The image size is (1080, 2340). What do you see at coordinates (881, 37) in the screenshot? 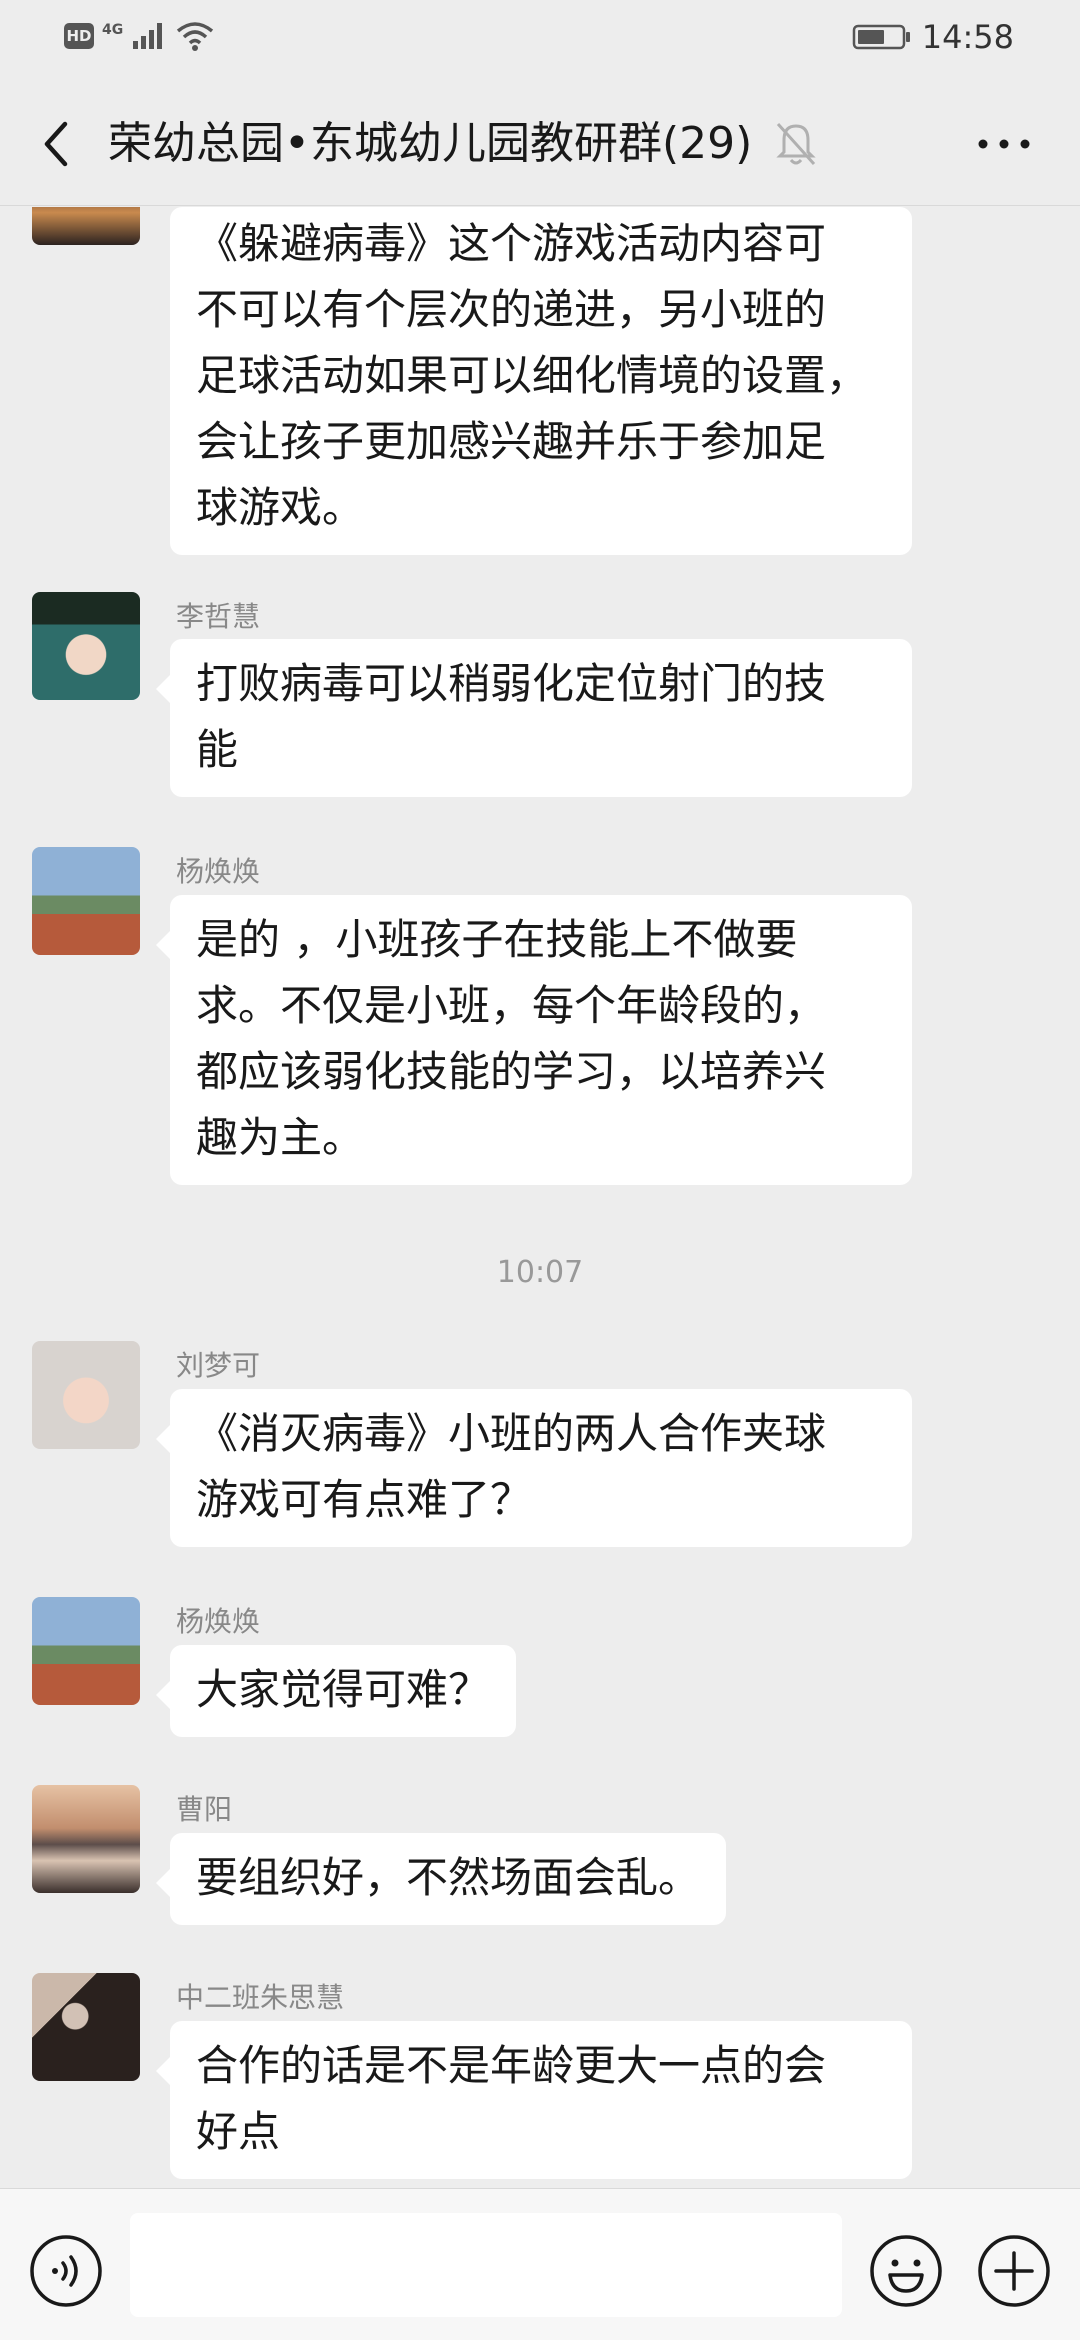
I see `battery-icon` at bounding box center [881, 37].